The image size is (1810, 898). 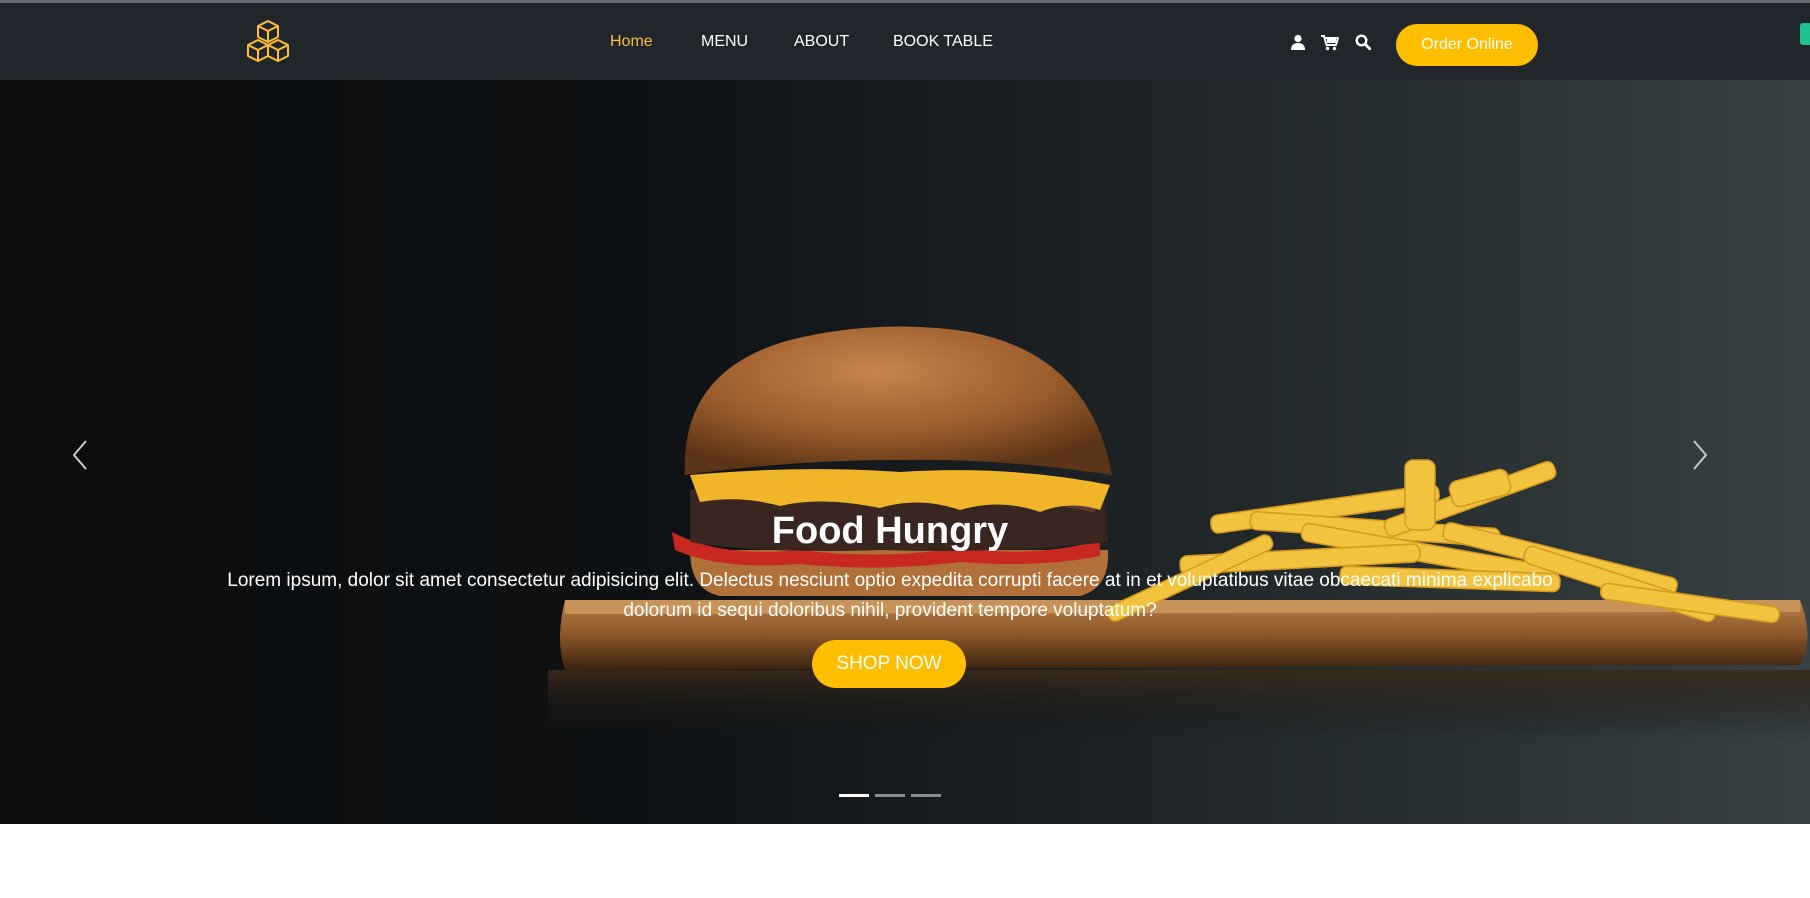 What do you see at coordinates (890, 531) in the screenshot?
I see `hero-title: Food Hungry` at bounding box center [890, 531].